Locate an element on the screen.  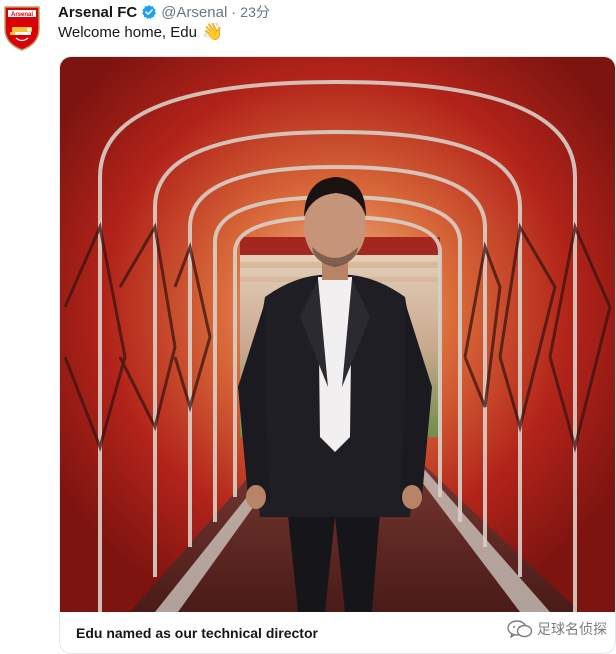
waving-hand-emoji: 👋 is located at coordinates (212, 31).